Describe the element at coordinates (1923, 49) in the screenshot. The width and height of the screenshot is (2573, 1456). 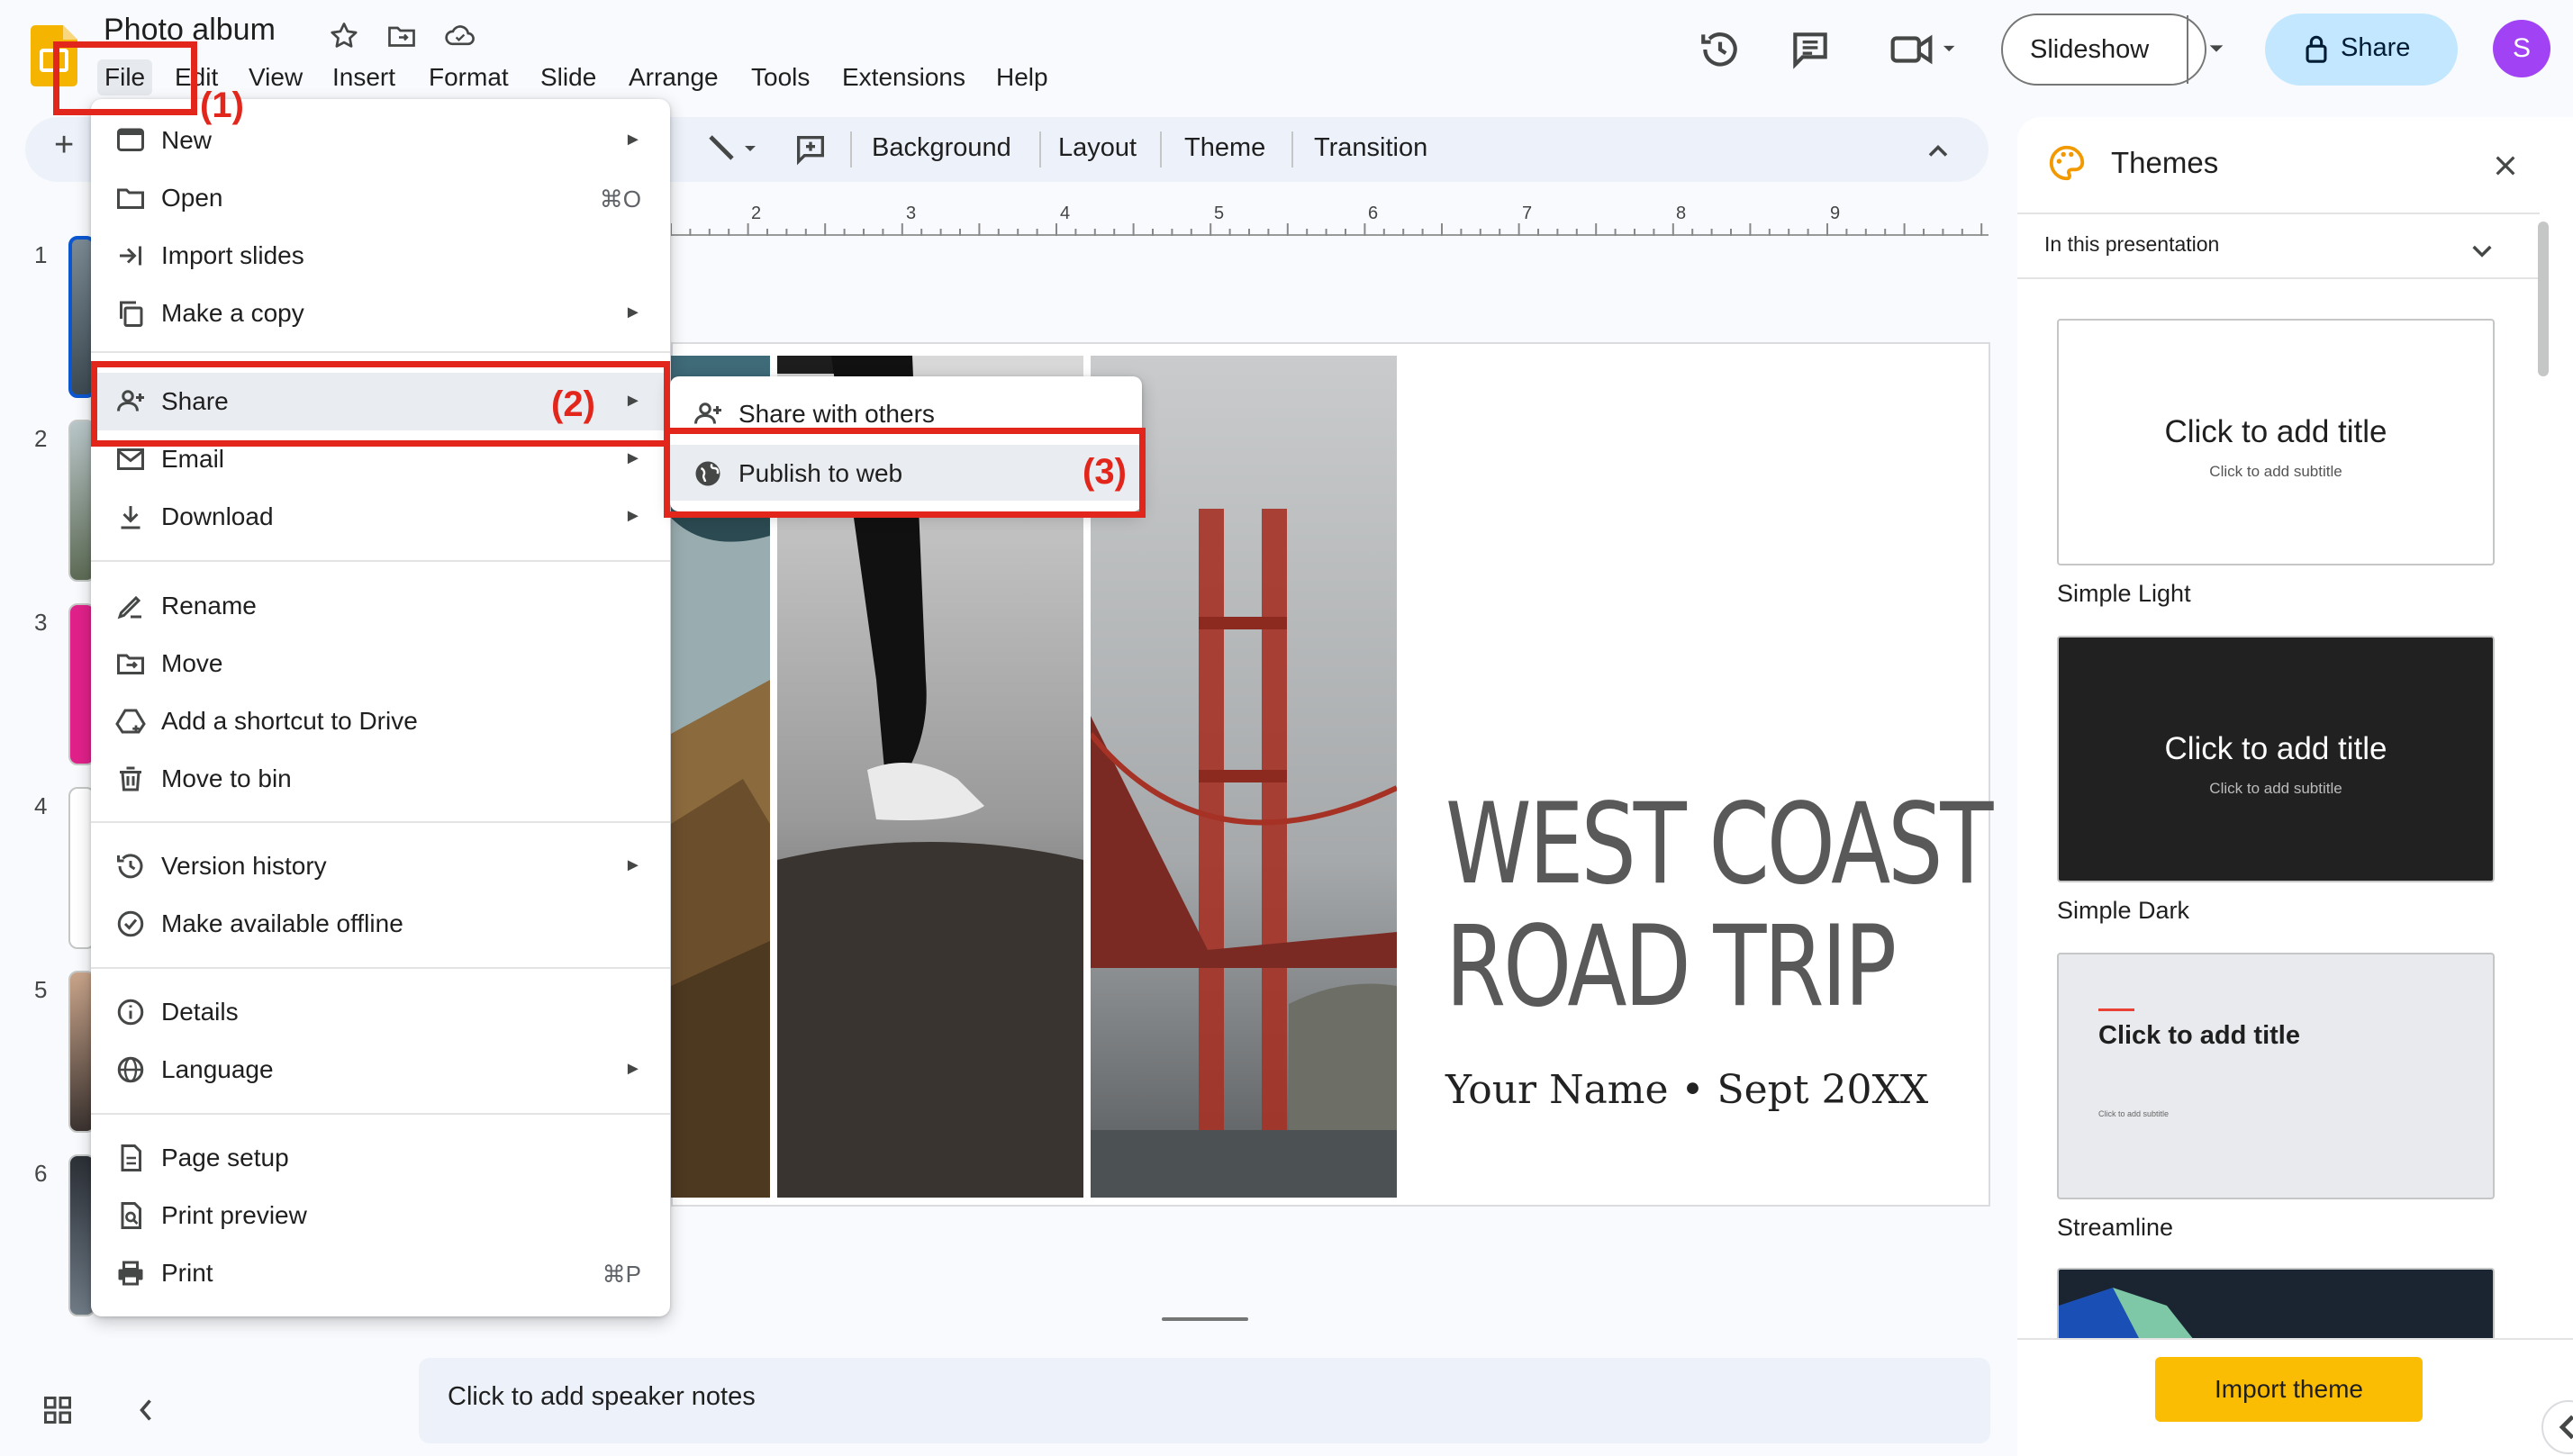
I see `video-call-icon` at that location.